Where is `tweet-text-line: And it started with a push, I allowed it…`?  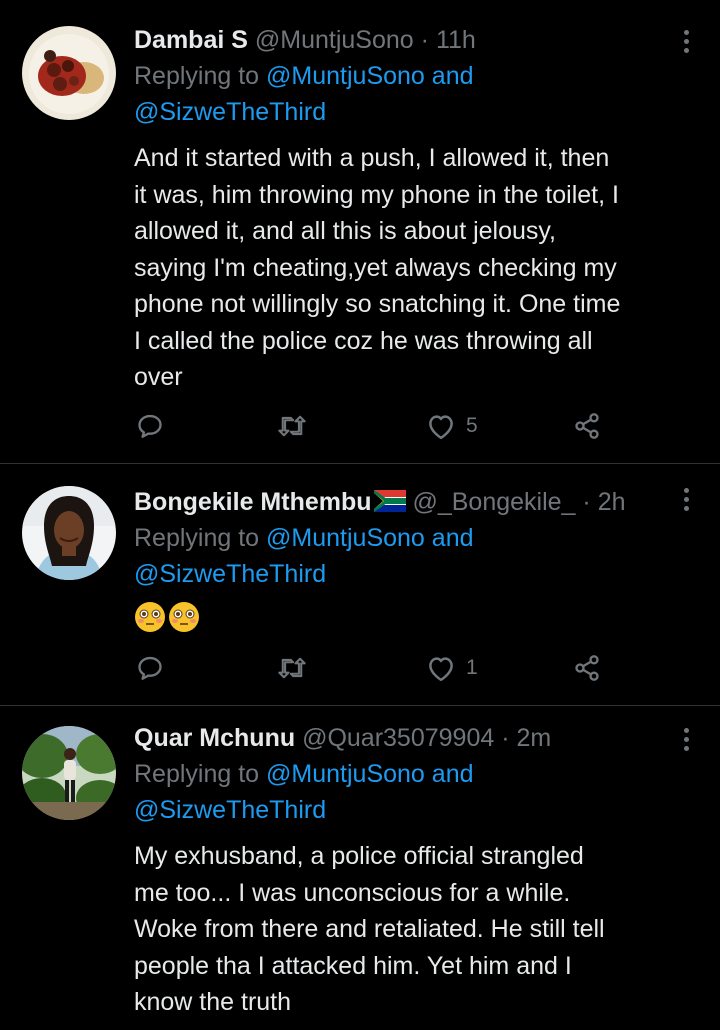
tweet-text-line: And it started with a push, I allowed it… is located at coordinates (372, 158).